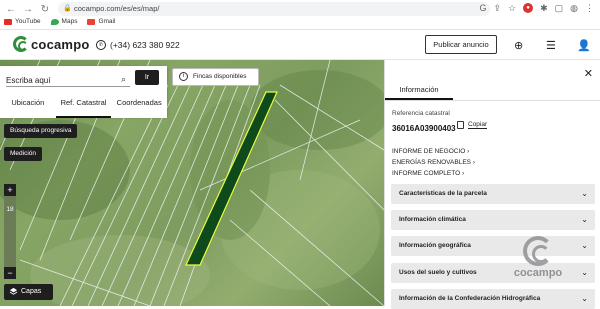  Describe the element at coordinates (145, 45) in the screenshot. I see `phone-number: (+34) 623 380 922` at that location.